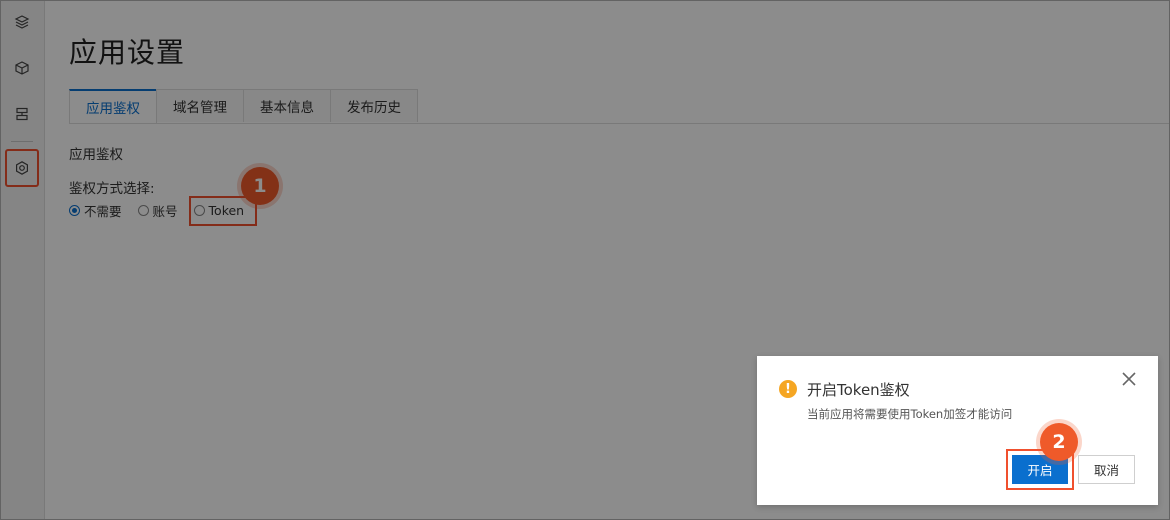 The image size is (1170, 520). I want to click on dialog-title: 开启Token鉴权, so click(858, 390).